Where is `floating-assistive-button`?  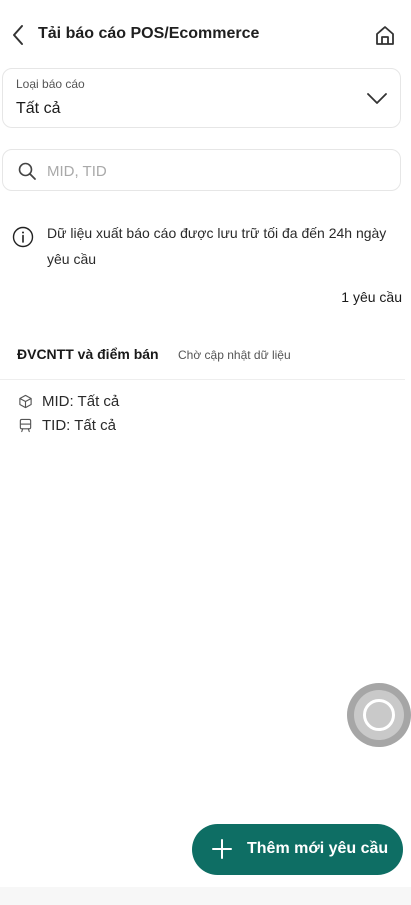
floating-assistive-button is located at coordinates (379, 715).